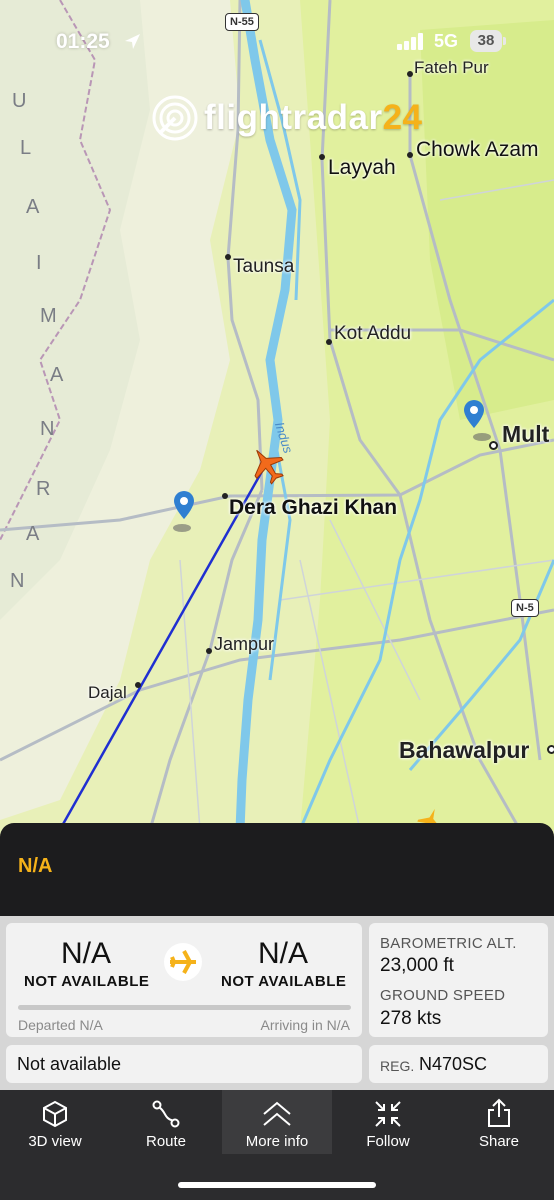  Describe the element at coordinates (305, 1025) in the screenshot. I see `arriving-text: Arriving in N/A` at that location.